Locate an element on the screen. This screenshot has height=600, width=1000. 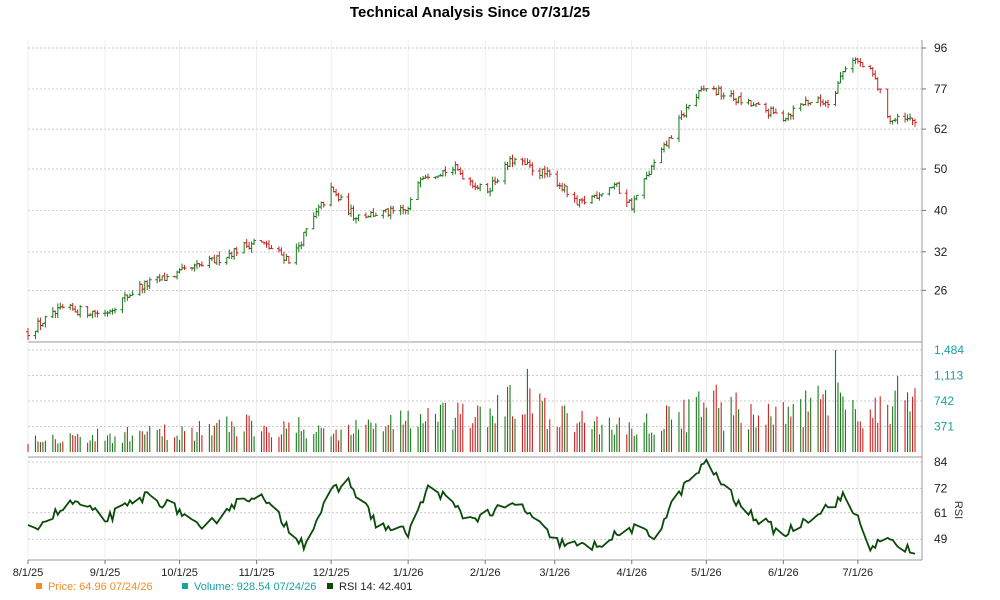
rsi-tick-label: 49 is located at coordinates (941, 539).